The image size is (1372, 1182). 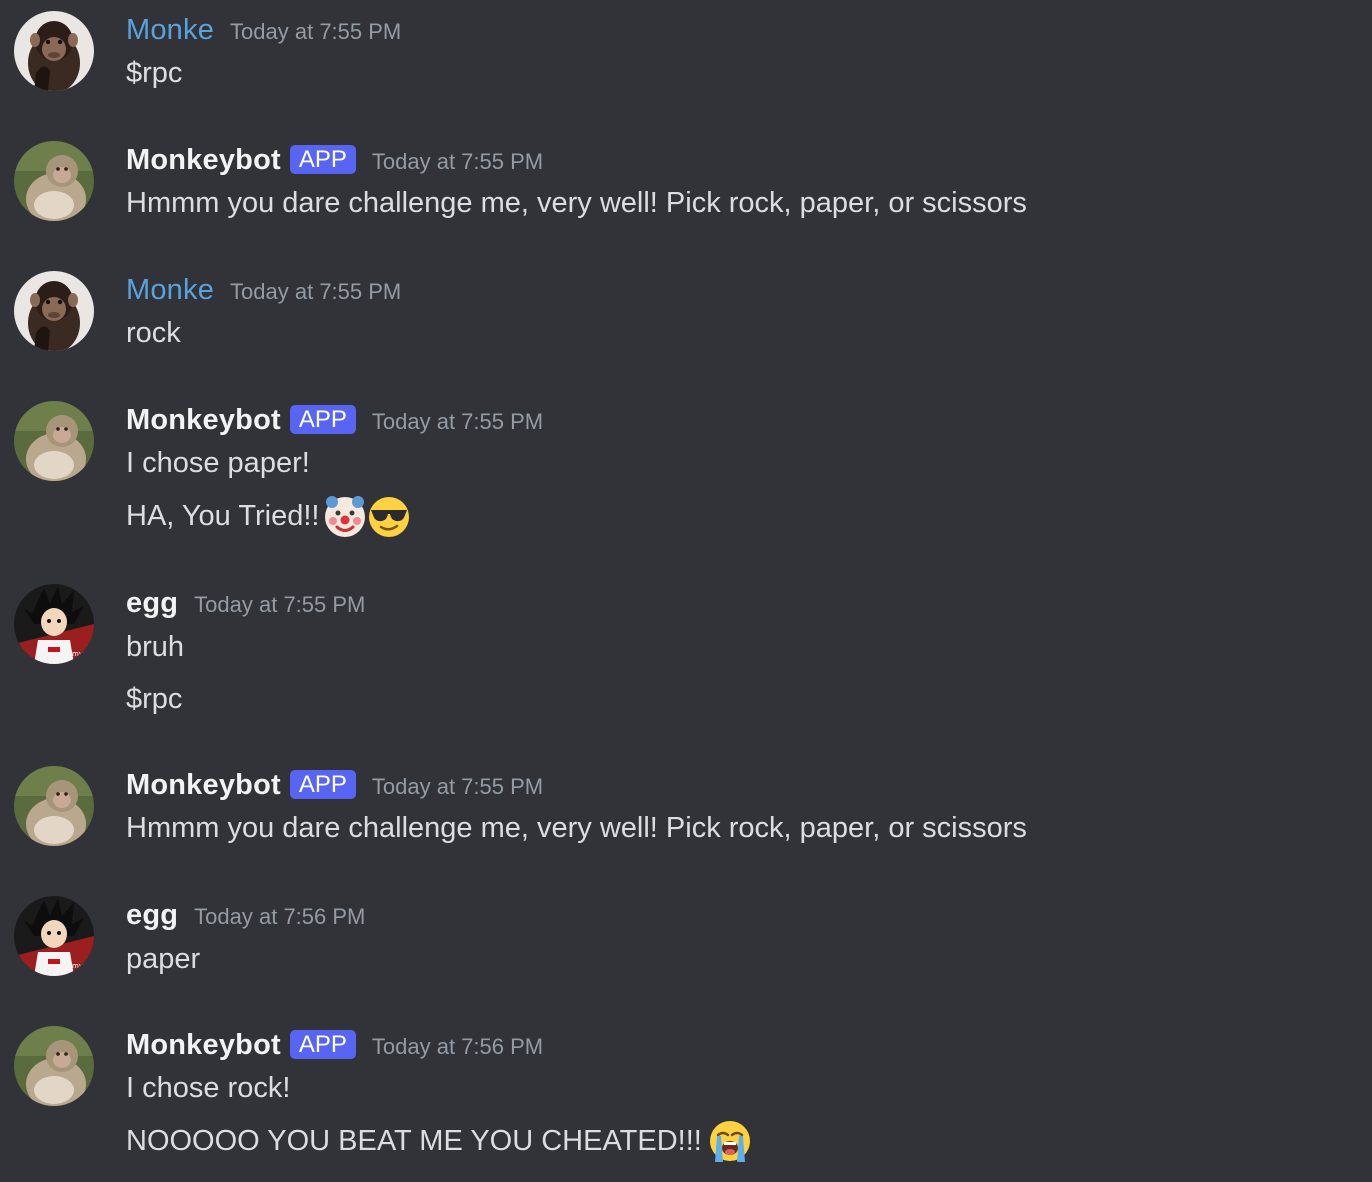 I want to click on message-text-with-emoji: HA, You Tried!!, so click(x=269, y=516).